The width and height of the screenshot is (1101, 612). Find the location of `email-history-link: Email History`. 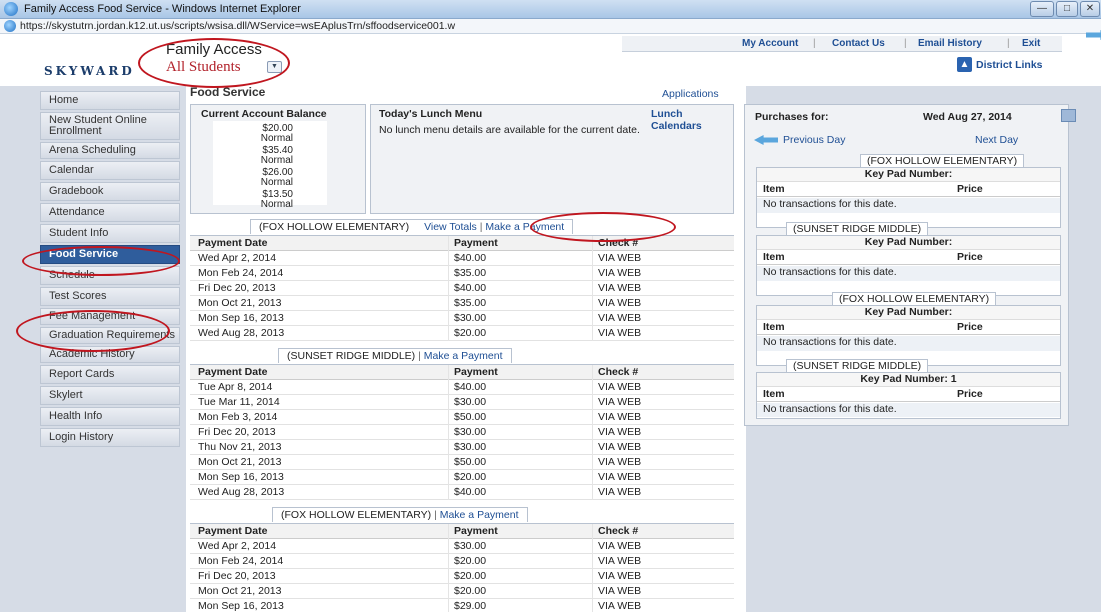

email-history-link: Email History is located at coordinates (950, 43).